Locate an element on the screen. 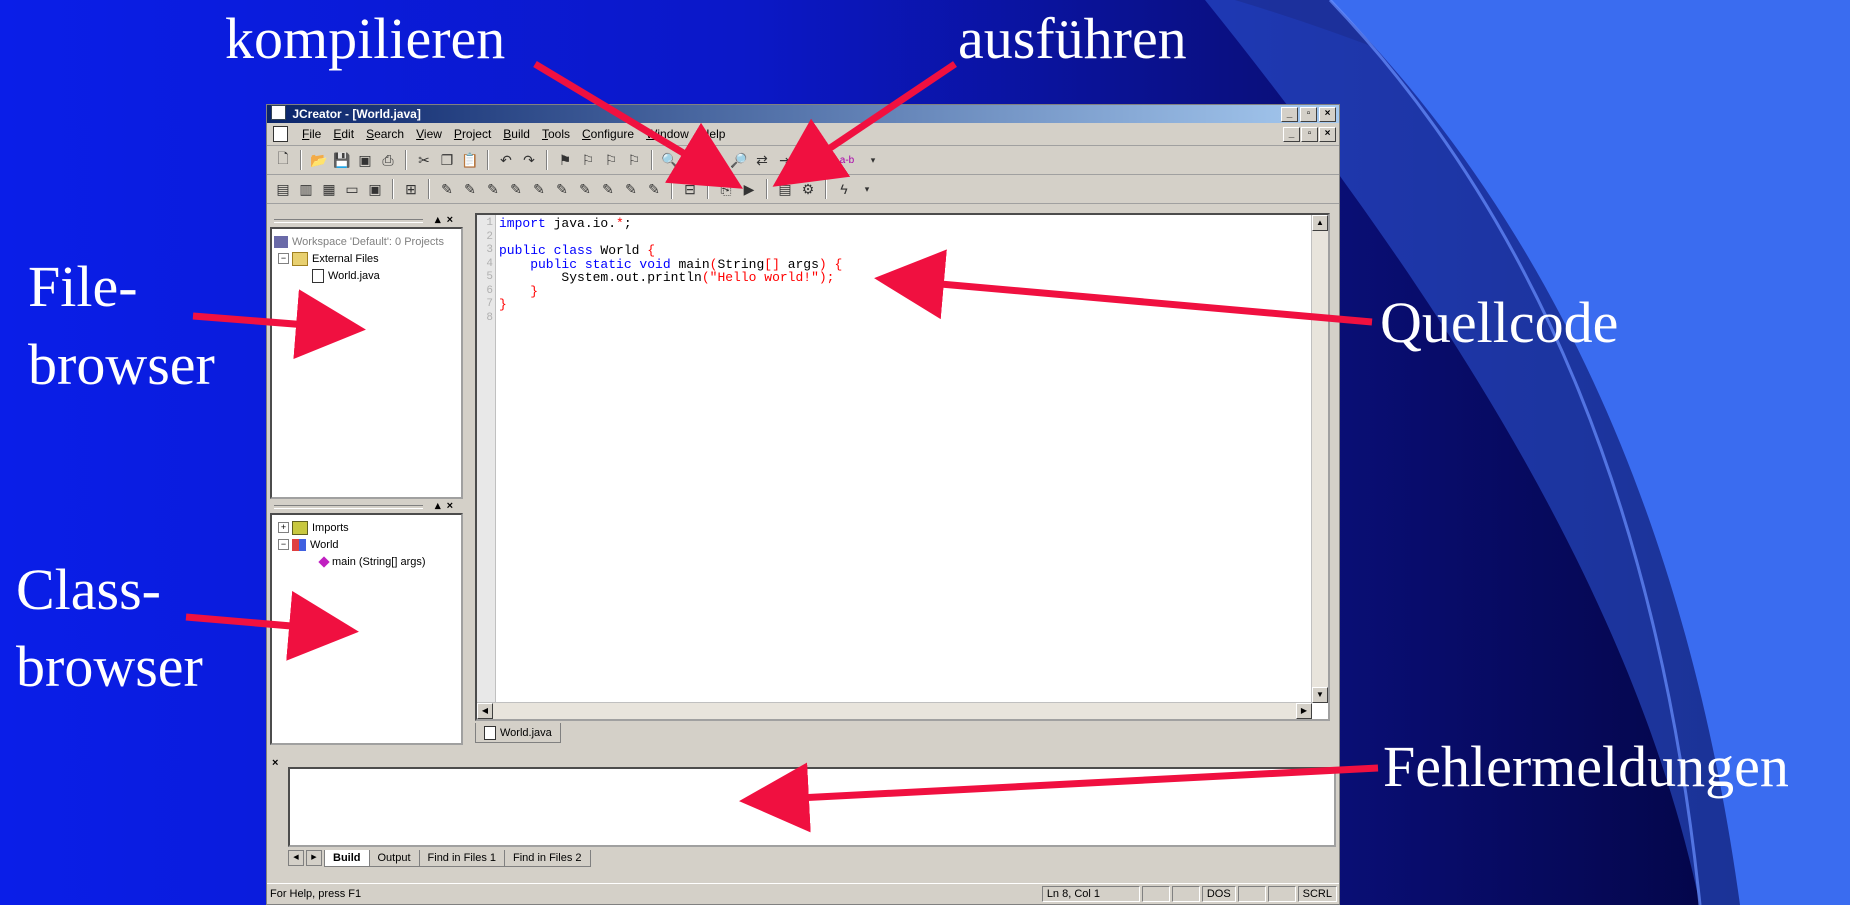  tab-find-in-files-1: Find in Files 1 is located at coordinates (462, 858).